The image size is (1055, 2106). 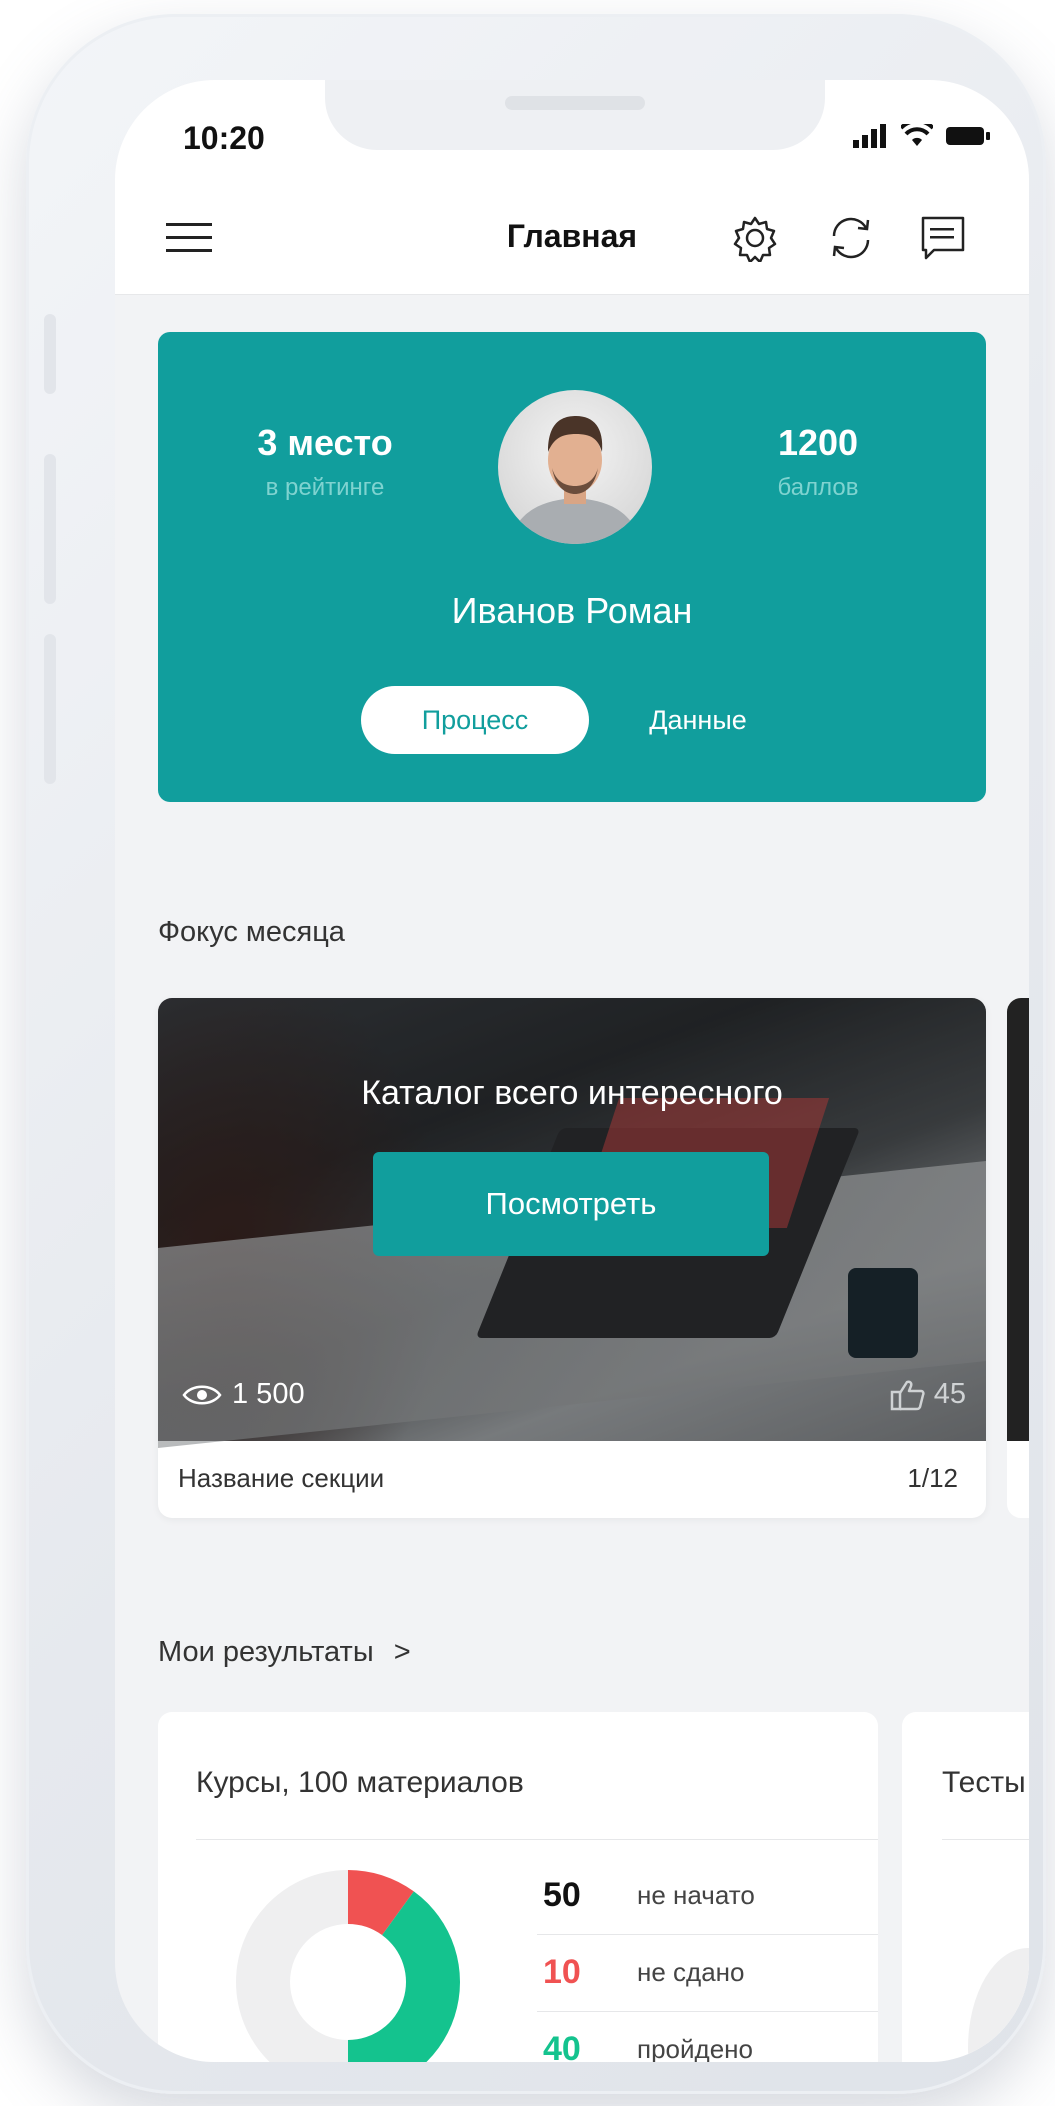 I want to click on views-count: 1 500, so click(x=268, y=1394).